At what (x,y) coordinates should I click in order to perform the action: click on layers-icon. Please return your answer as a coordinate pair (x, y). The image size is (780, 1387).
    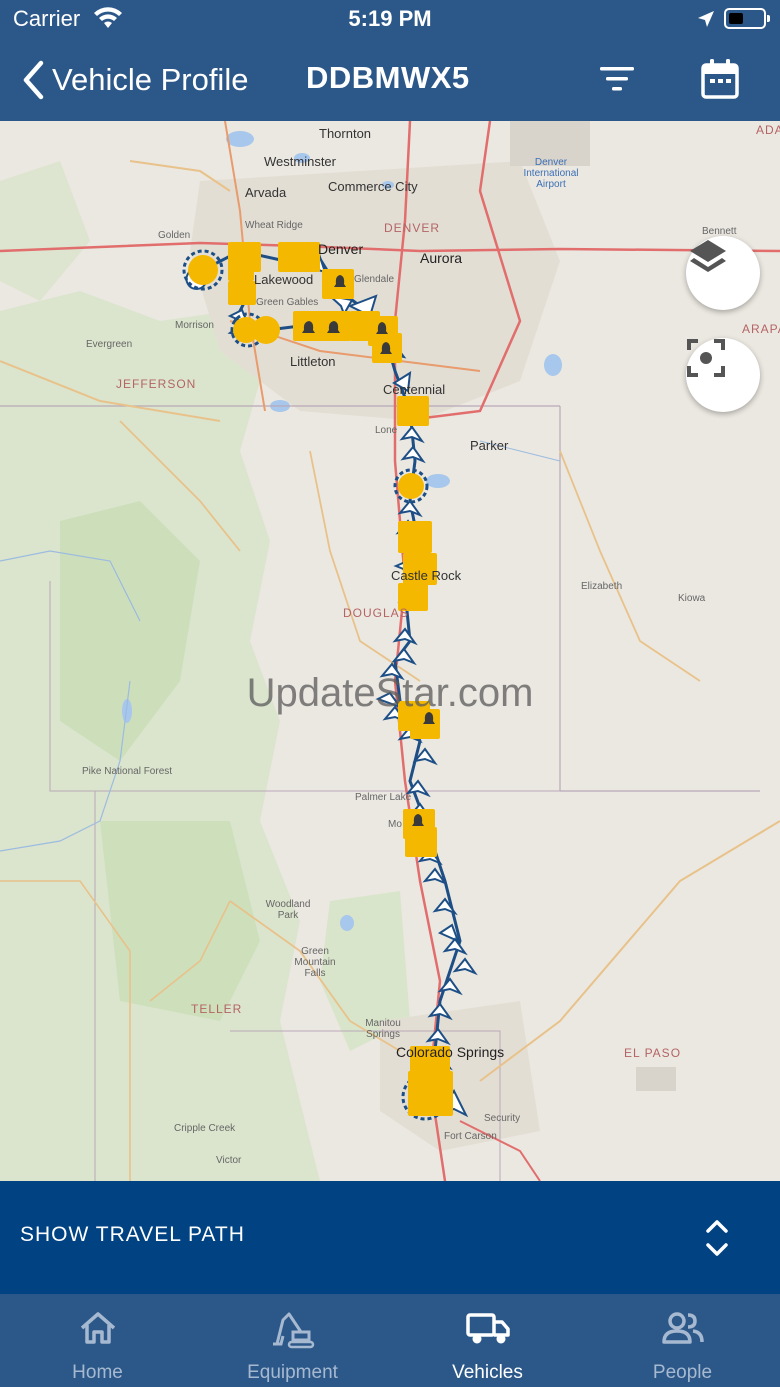
    Looking at the image, I should click on (708, 256).